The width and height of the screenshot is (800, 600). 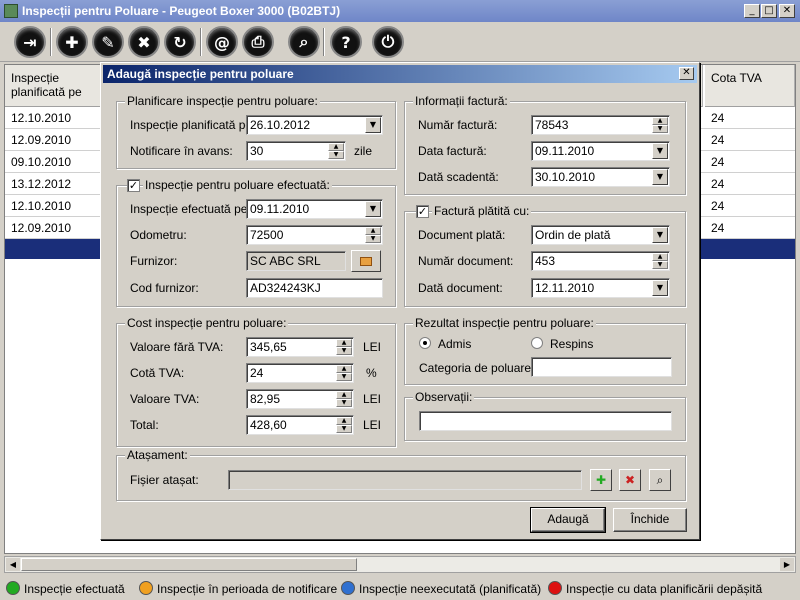 What do you see at coordinates (164, 288) in the screenshot?
I see `supplier-code-label: Cod furnizor:` at bounding box center [164, 288].